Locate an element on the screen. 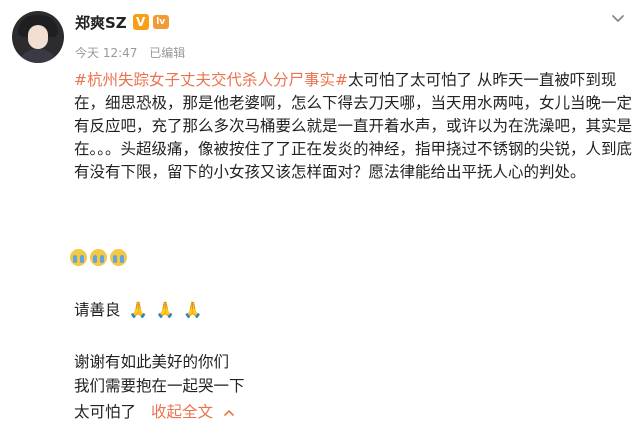  verified-badge: V is located at coordinates (140, 22).